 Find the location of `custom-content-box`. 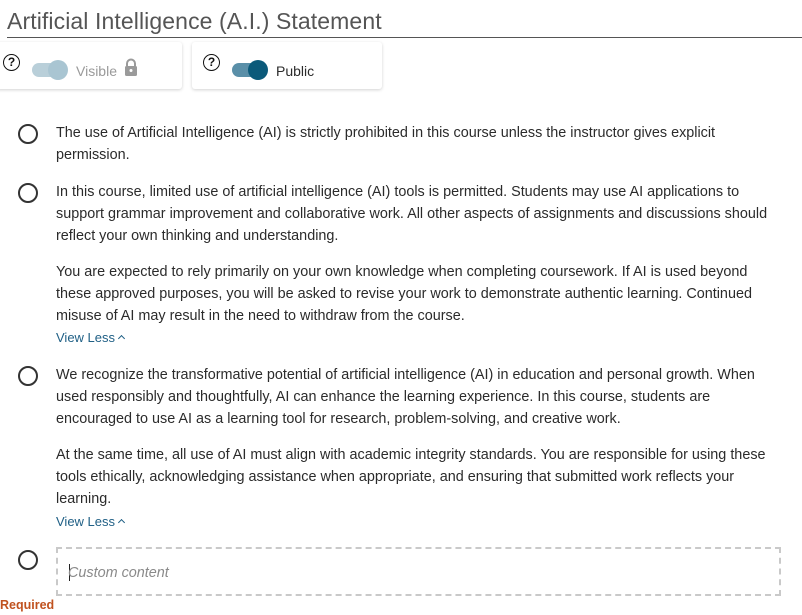

custom-content-box is located at coordinates (418, 571).